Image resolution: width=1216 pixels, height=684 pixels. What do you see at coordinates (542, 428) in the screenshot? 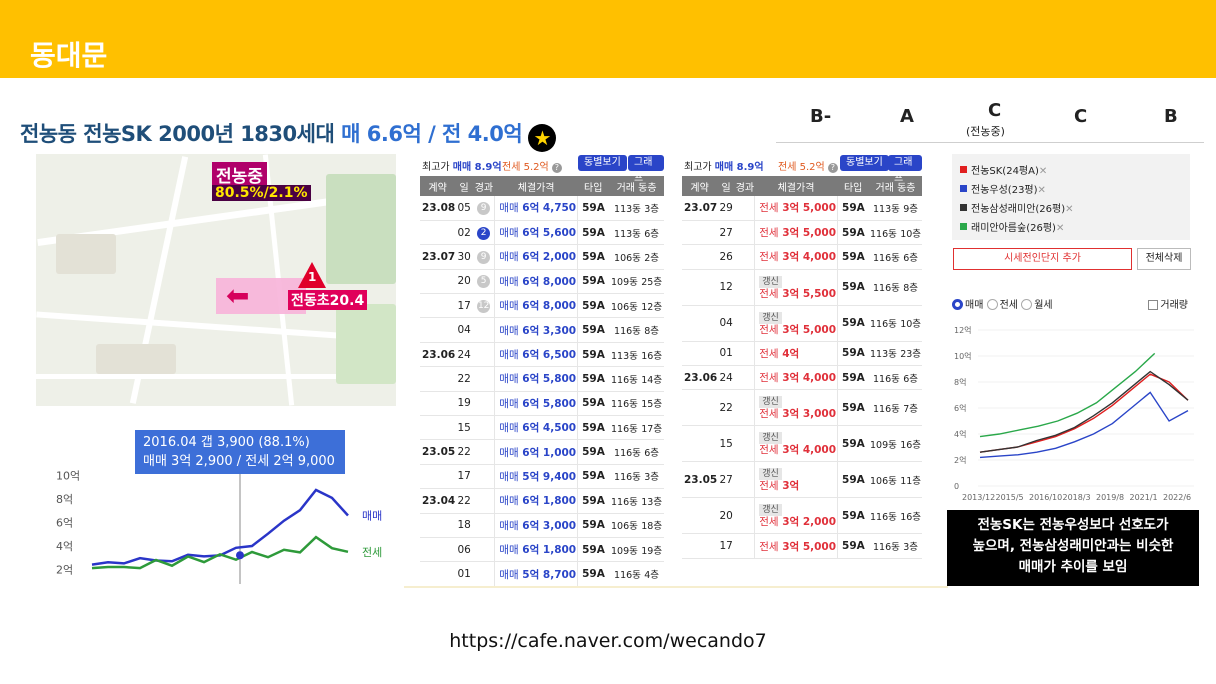
I see `table-row: 15 매매 6억 4,500 59A 116동 17층` at bounding box center [542, 428].